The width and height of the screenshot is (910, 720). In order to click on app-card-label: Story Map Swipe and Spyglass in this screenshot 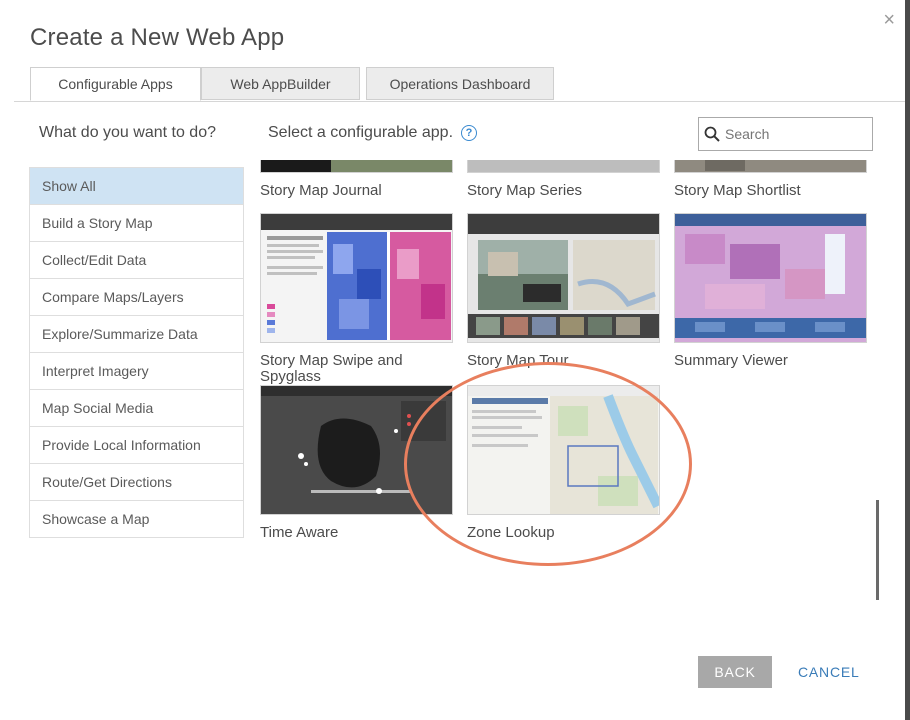, I will do `click(331, 368)`.